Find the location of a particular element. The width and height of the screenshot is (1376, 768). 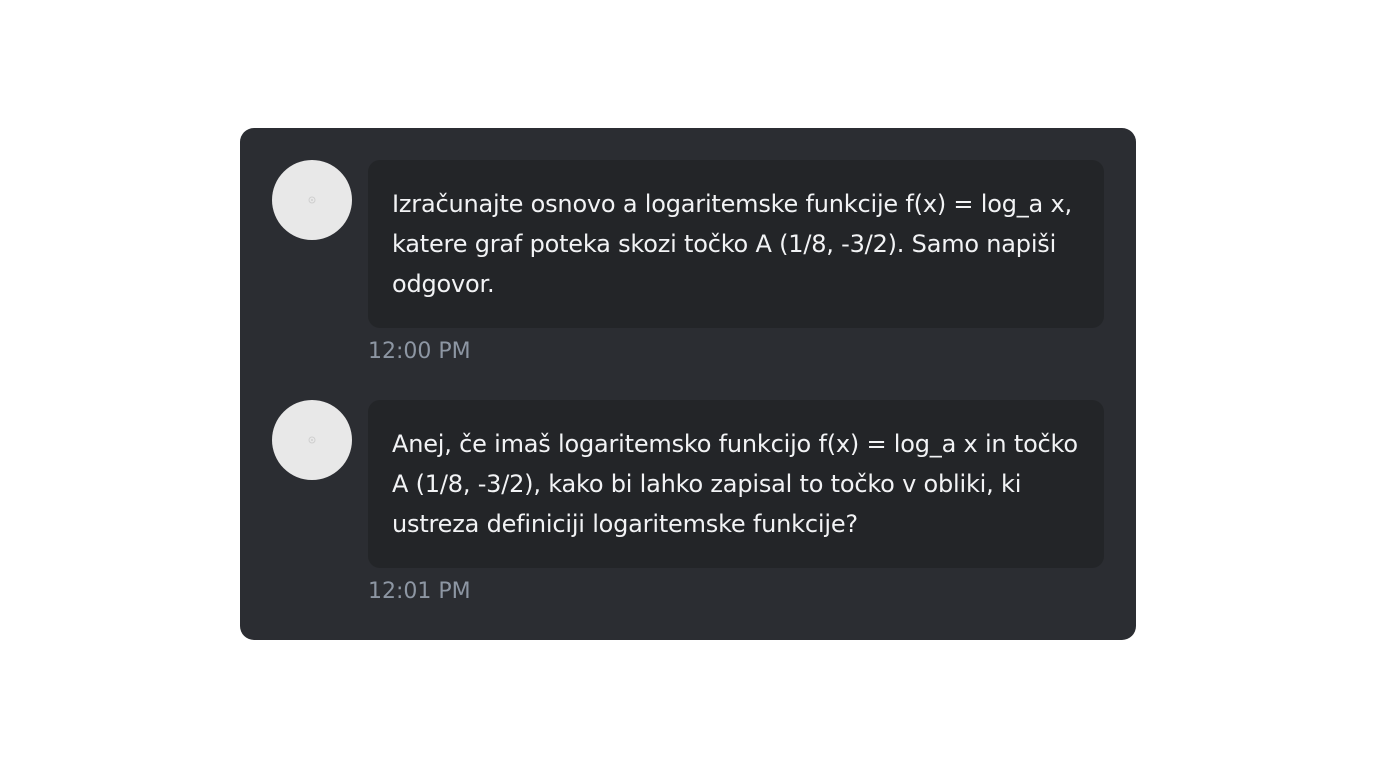

user-avatar-icon is located at coordinates (312, 200).